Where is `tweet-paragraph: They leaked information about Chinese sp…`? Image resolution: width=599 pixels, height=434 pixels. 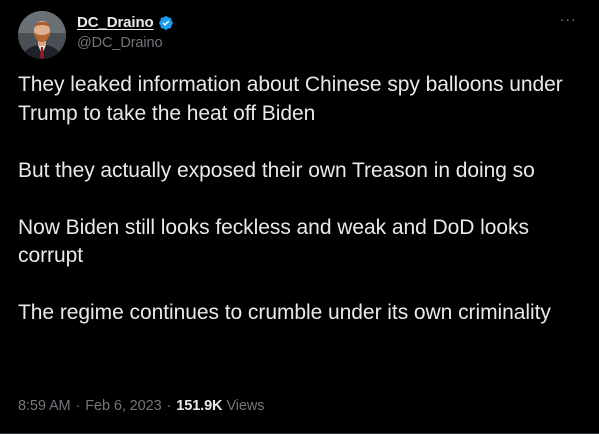 tweet-paragraph: They leaked information about Chinese sp… is located at coordinates (290, 99).